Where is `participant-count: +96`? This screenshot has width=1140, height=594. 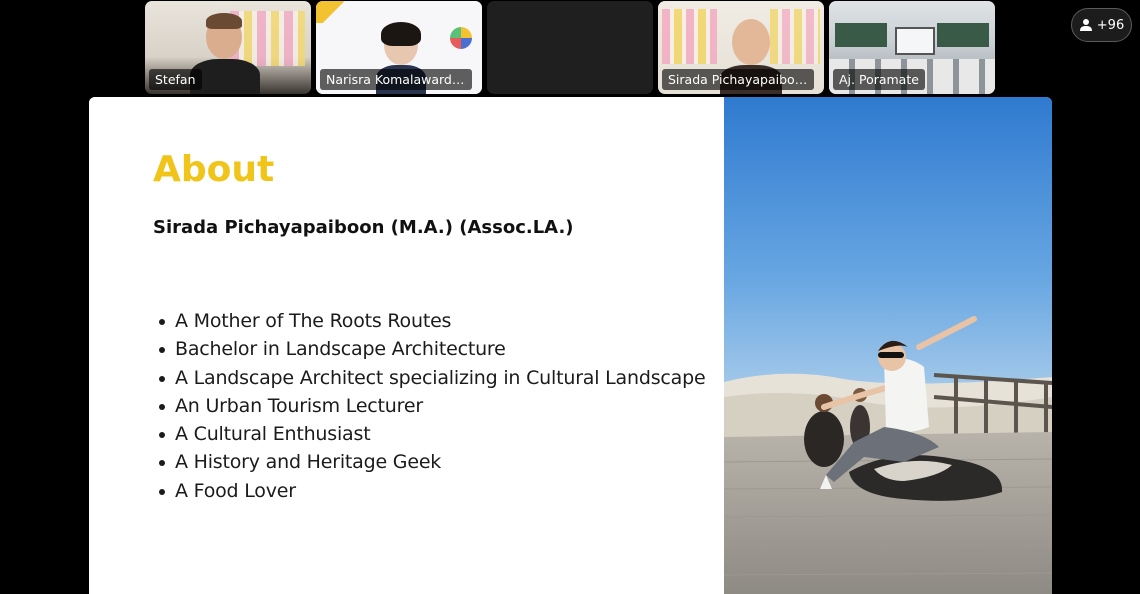 participant-count: +96 is located at coordinates (1110, 25).